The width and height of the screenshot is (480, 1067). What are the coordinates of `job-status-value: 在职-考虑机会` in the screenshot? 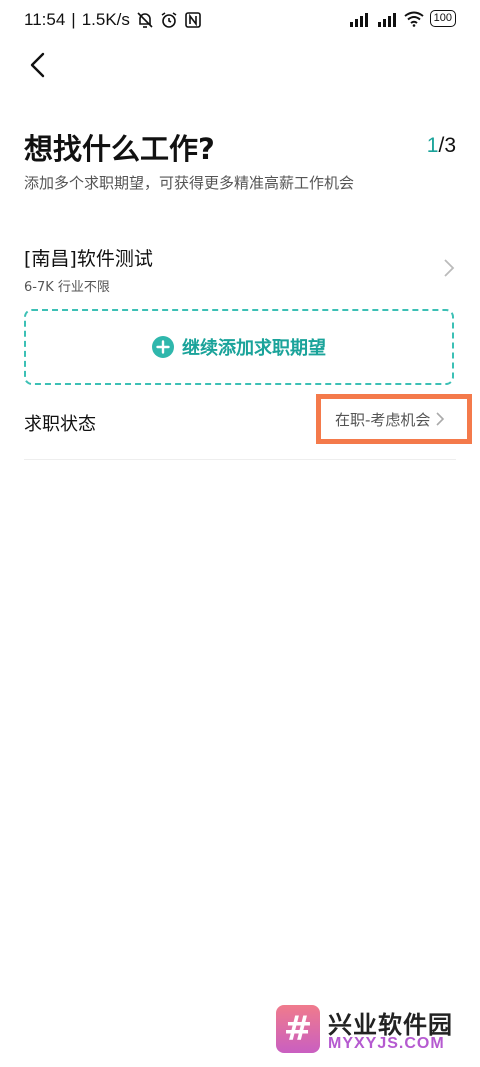 It's located at (383, 419).